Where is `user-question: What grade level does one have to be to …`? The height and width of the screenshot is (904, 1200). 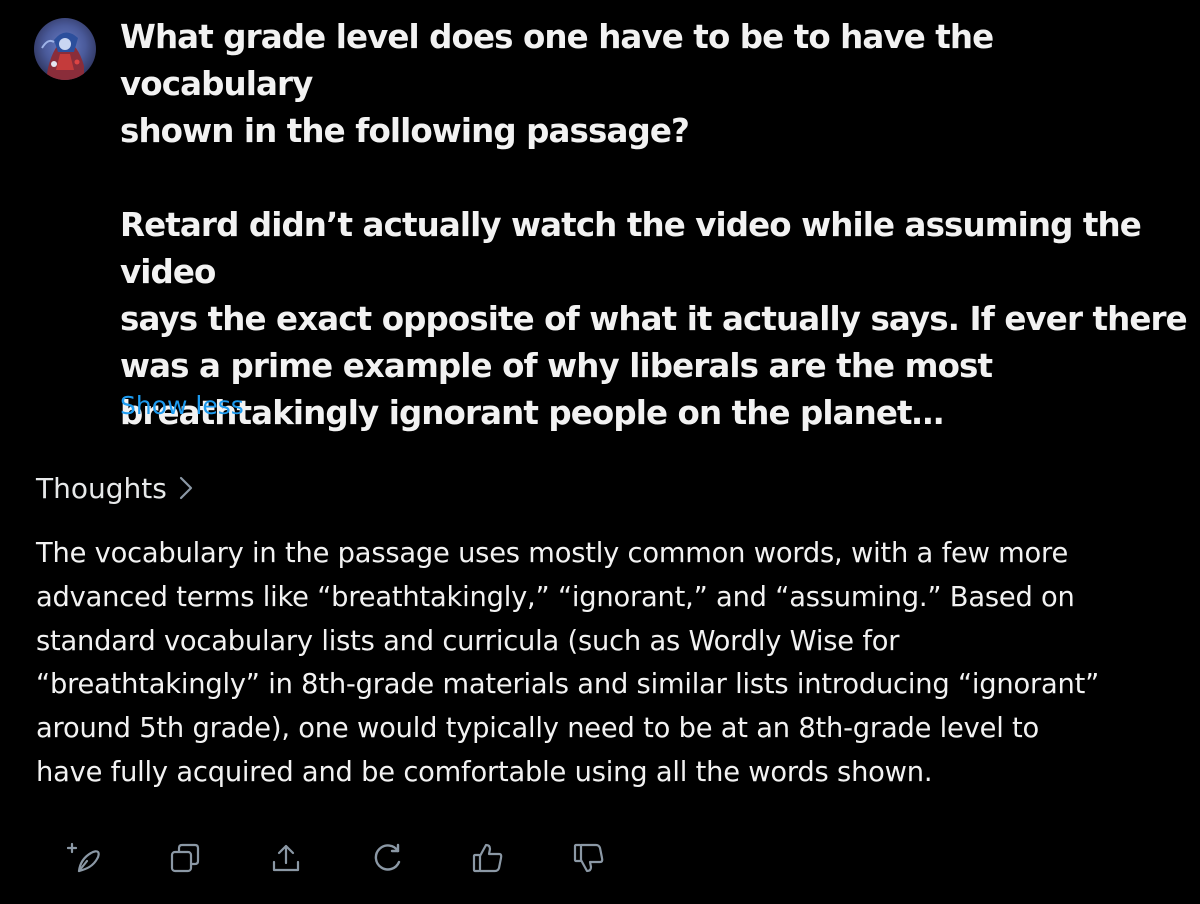 user-question: What grade level does one have to be to … is located at coordinates (557, 84).